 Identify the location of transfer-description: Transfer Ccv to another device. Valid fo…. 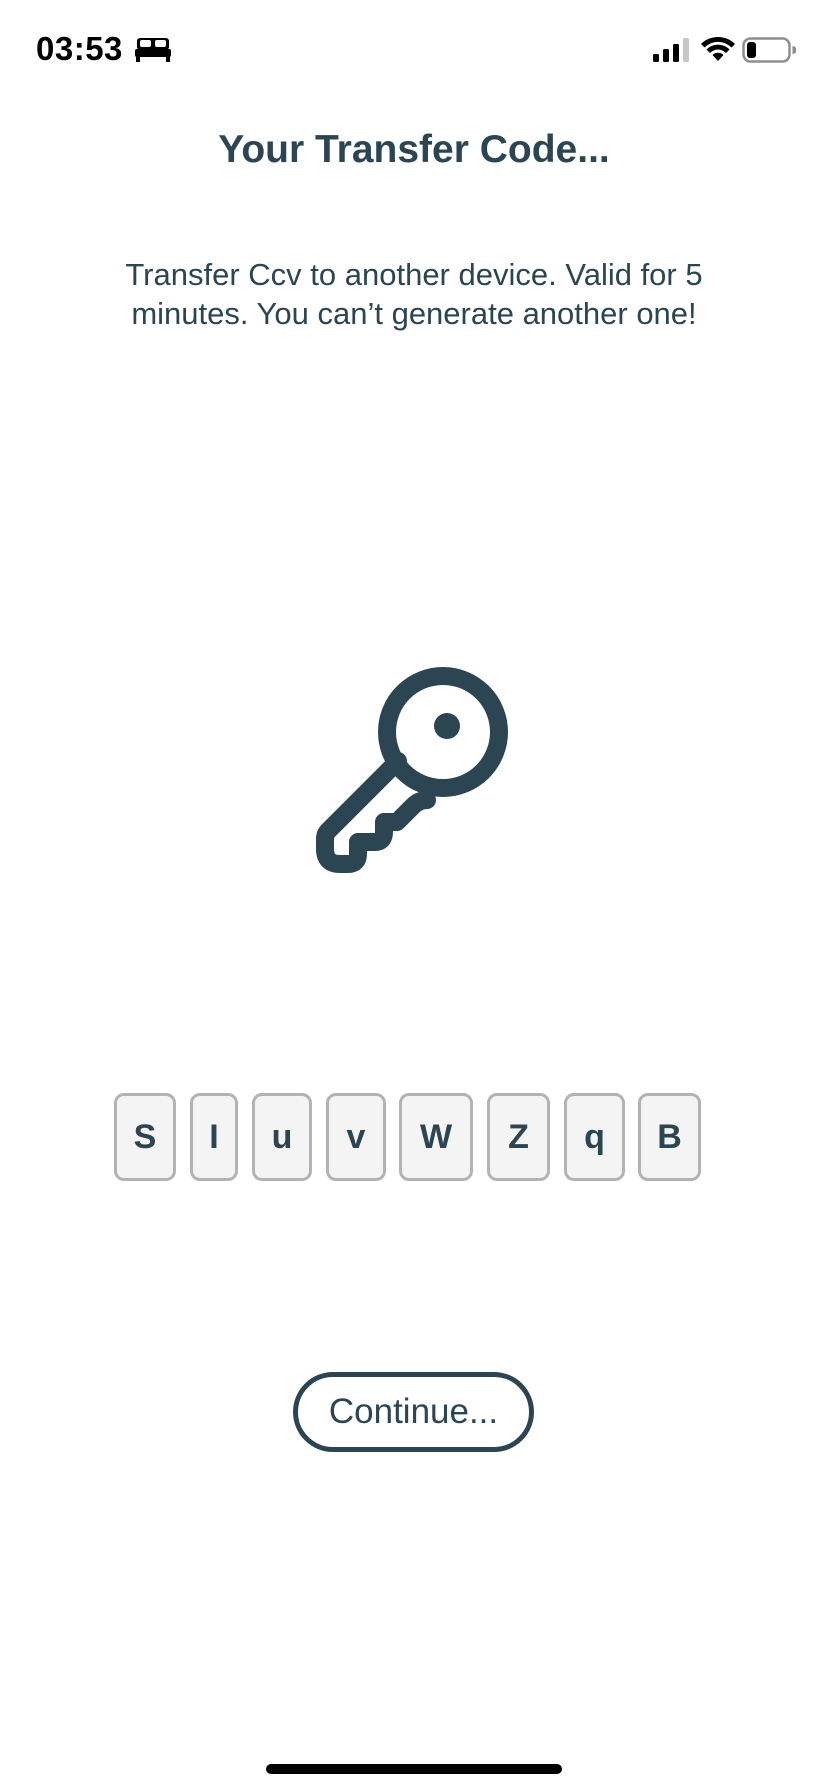
(414, 294).